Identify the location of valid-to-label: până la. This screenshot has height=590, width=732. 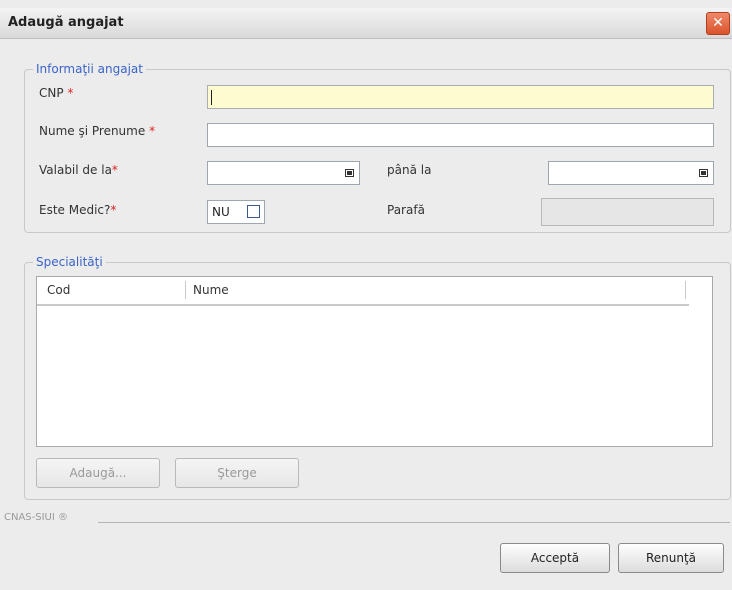
(409, 170).